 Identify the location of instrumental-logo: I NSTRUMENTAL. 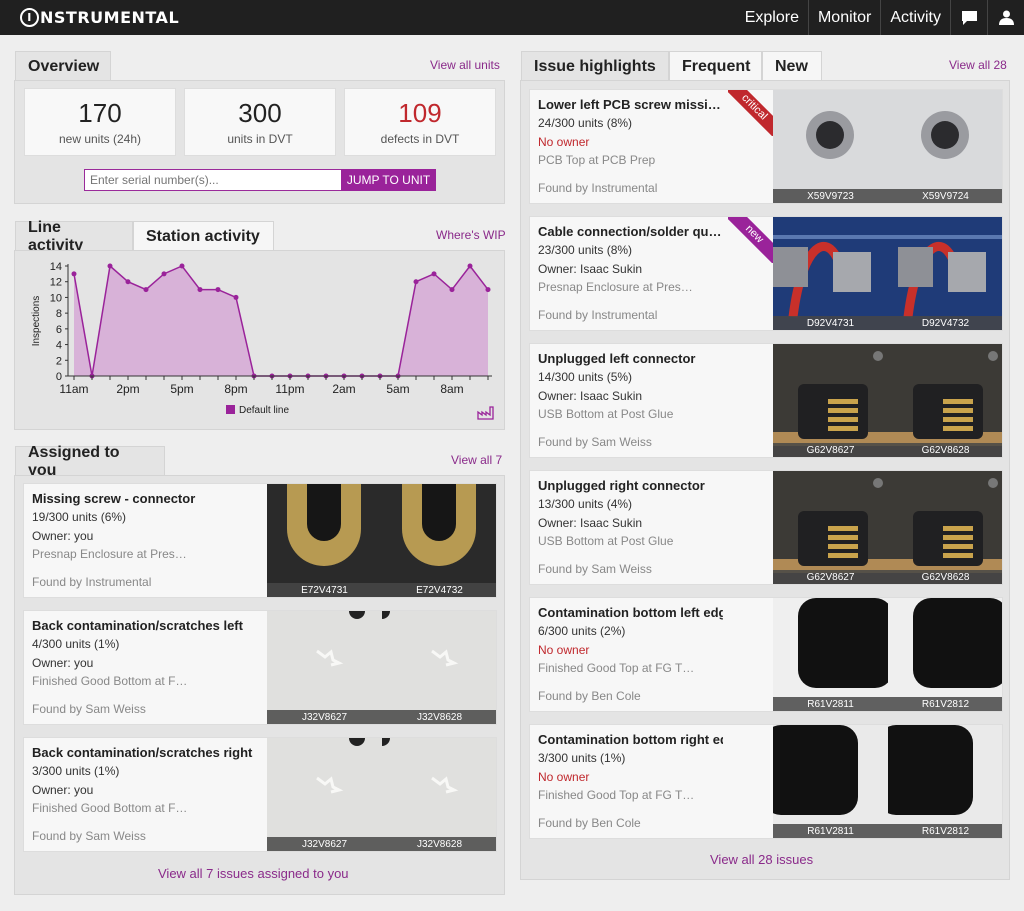
(99, 17).